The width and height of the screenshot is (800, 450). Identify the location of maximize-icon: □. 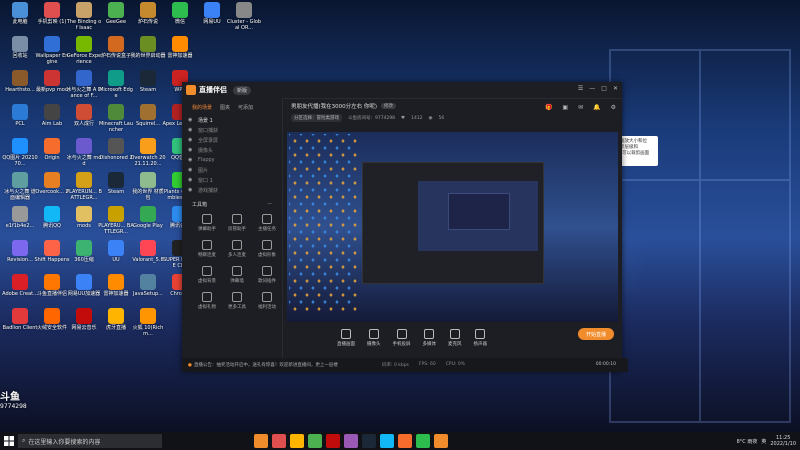
(604, 88).